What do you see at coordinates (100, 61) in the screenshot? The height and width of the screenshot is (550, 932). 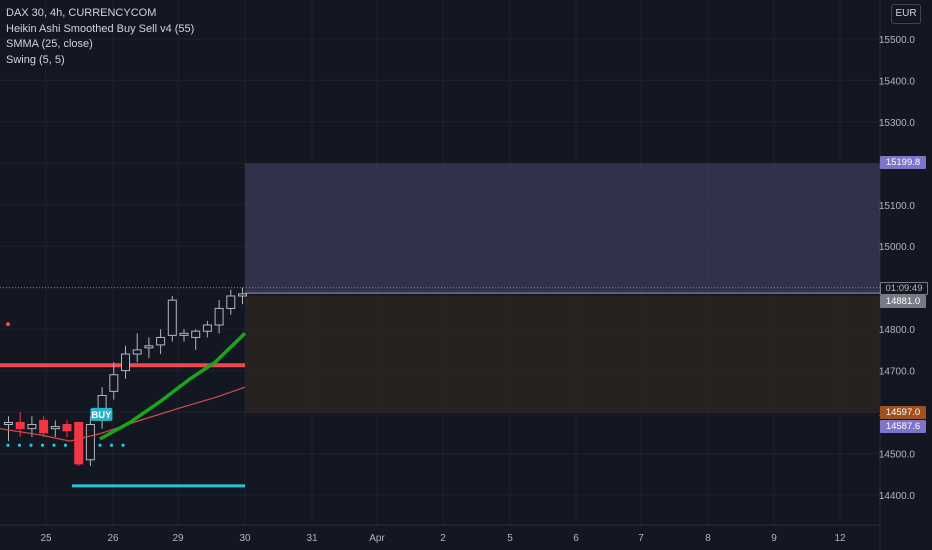 I see `indicator-swing: Swing (5, 5)` at bounding box center [100, 61].